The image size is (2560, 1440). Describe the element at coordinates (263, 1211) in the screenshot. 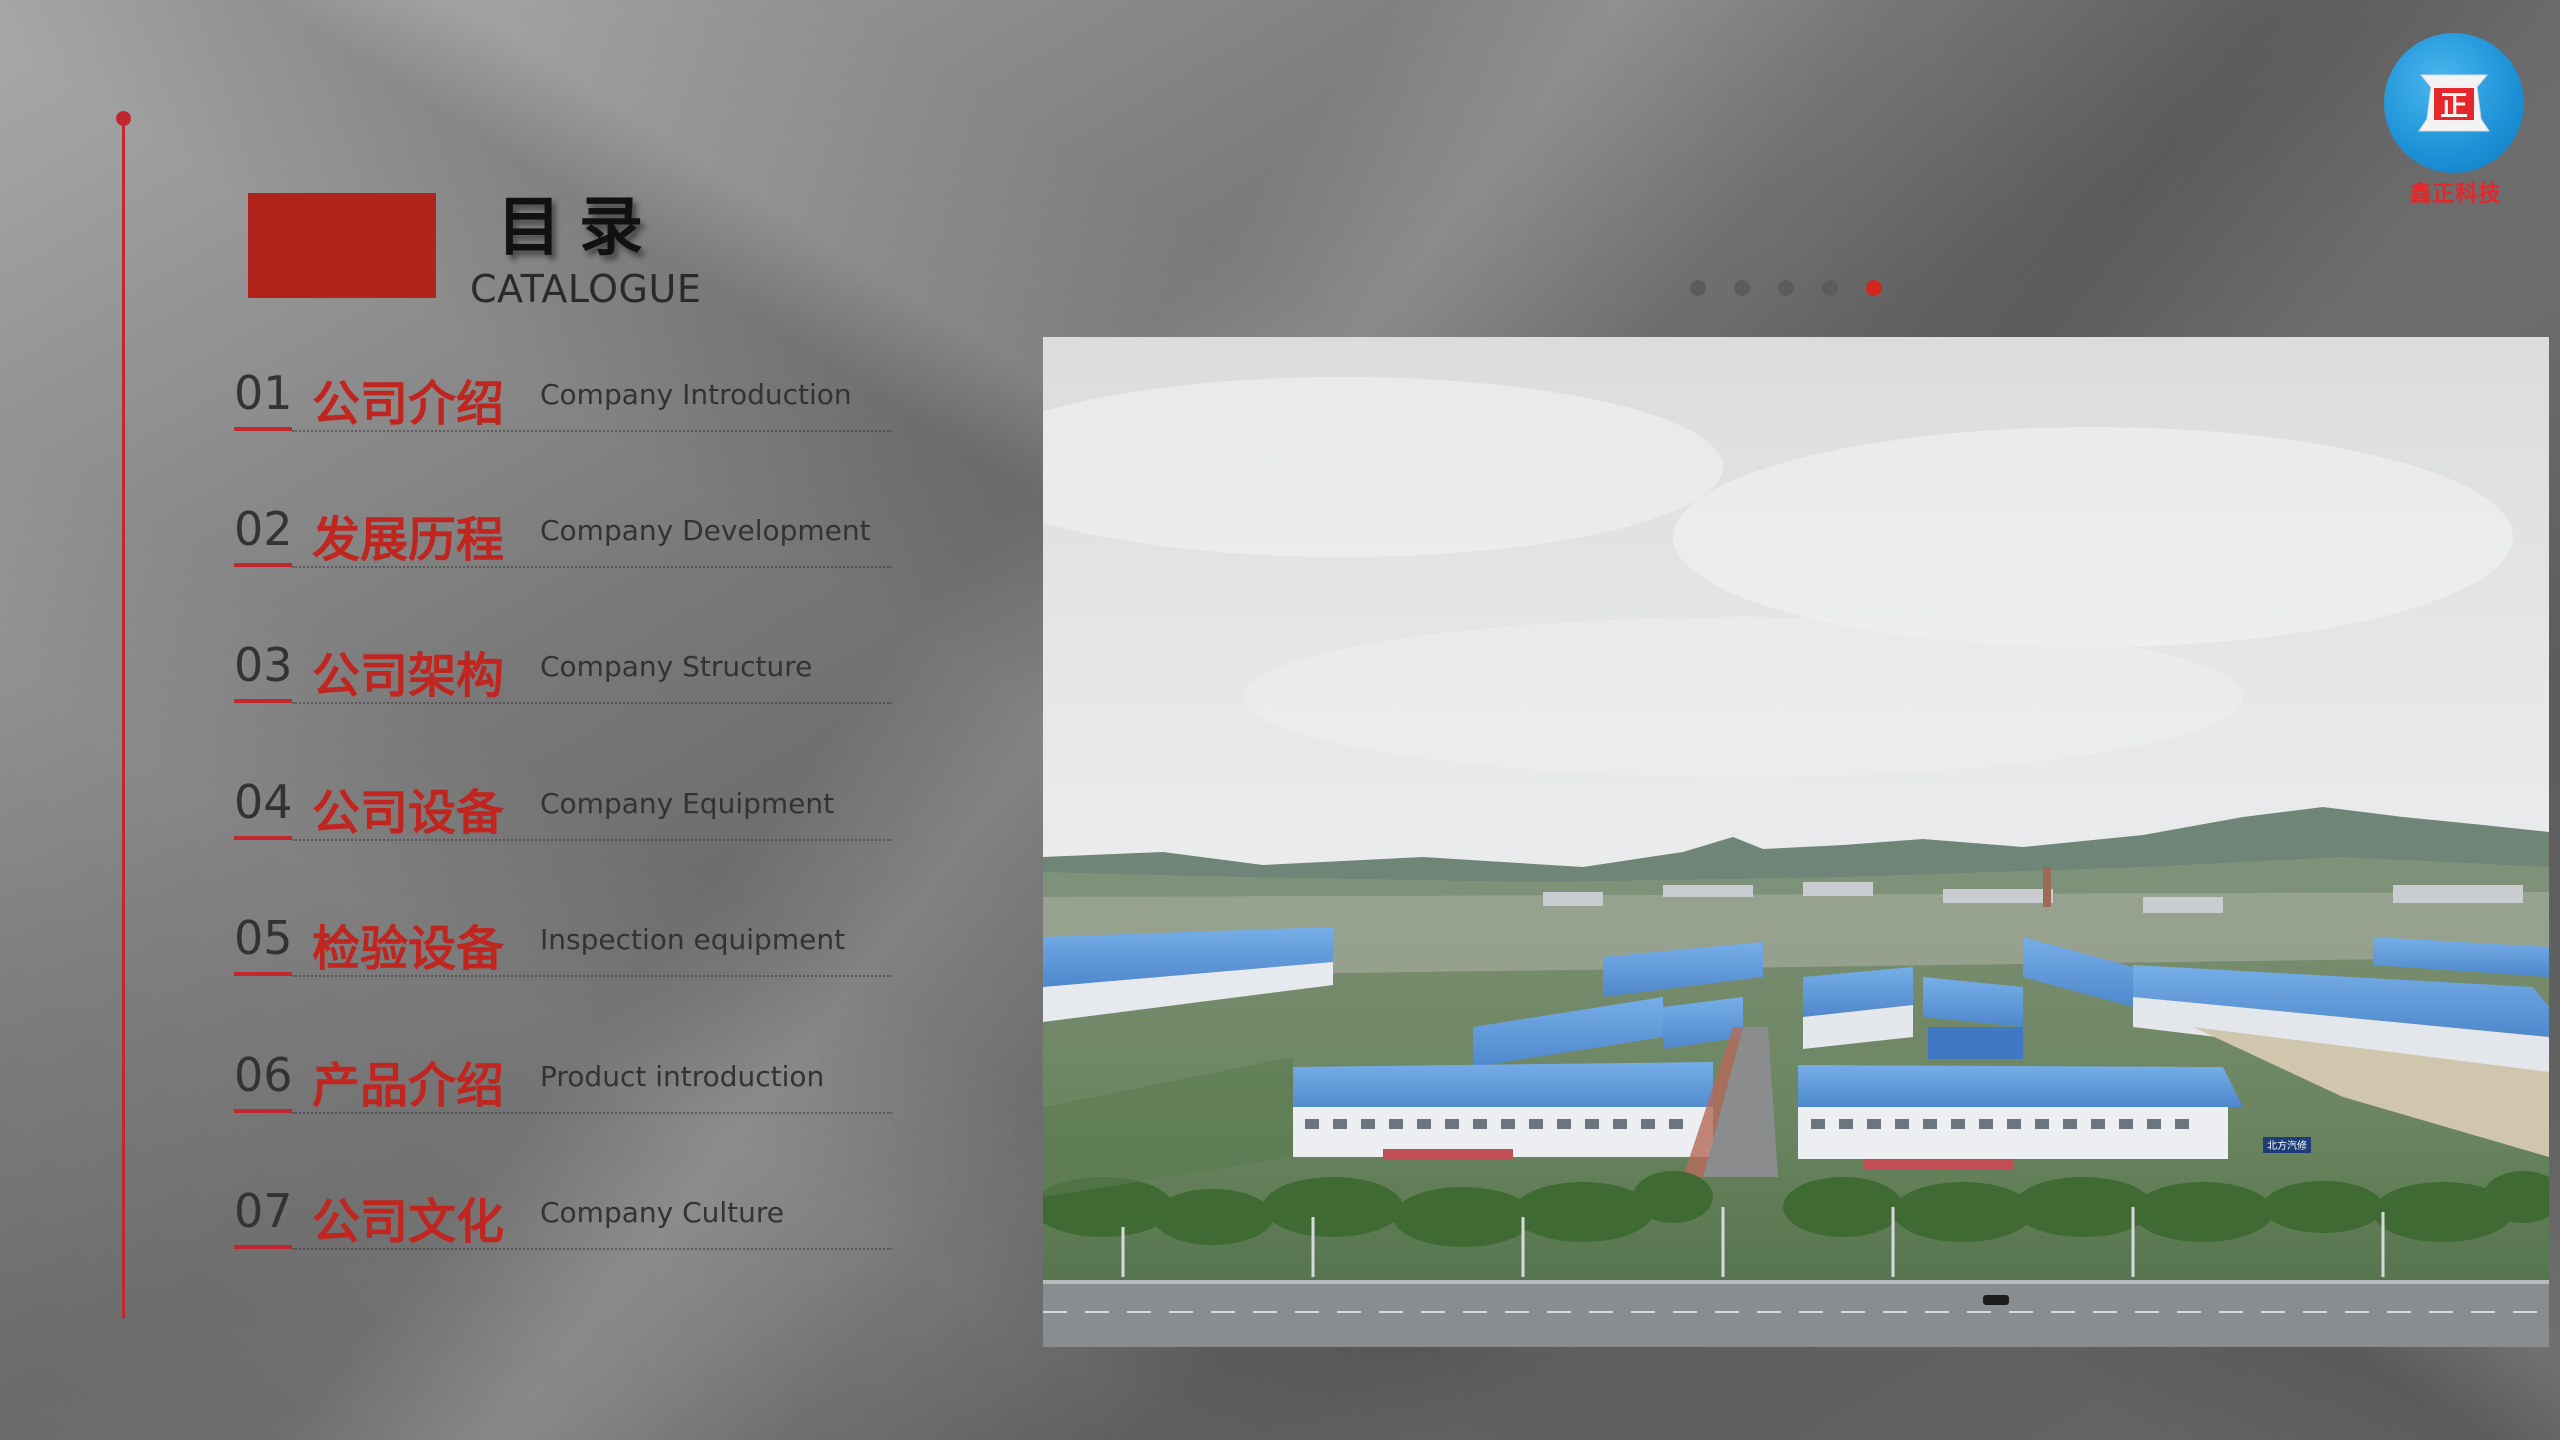

I see `item-number: 07` at that location.